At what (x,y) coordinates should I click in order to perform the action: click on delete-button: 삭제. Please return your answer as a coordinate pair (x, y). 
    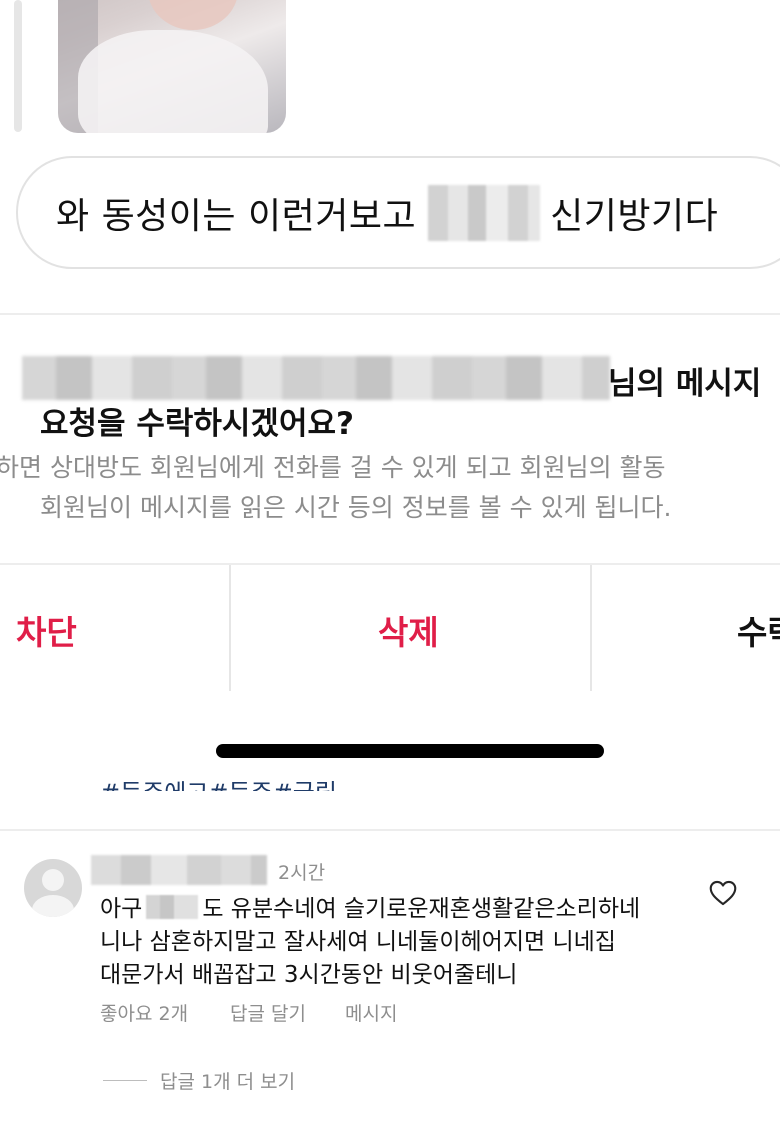
    Looking at the image, I should click on (408, 630).